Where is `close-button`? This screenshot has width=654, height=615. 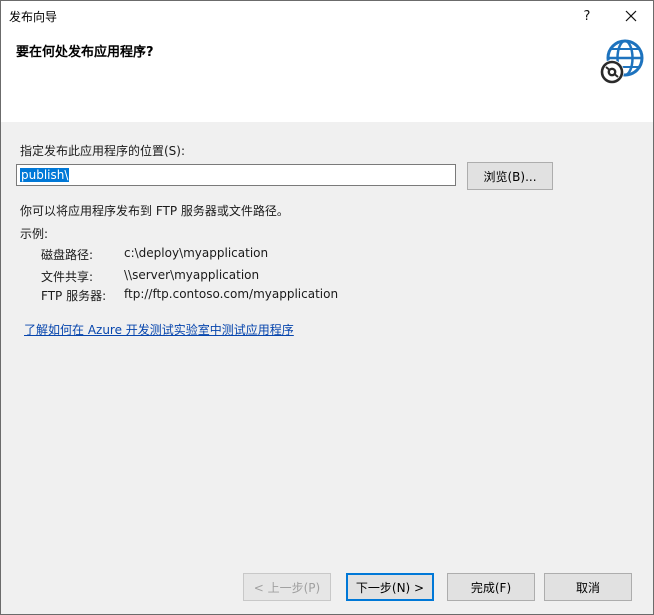
close-button is located at coordinates (631, 16).